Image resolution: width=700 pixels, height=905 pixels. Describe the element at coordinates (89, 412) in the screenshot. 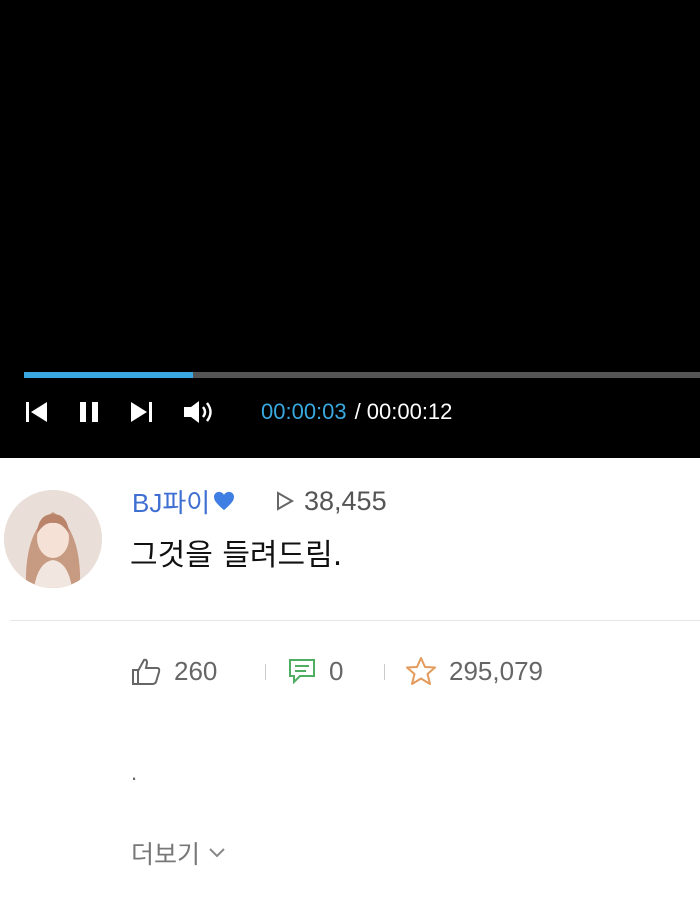

I see `pause-icon` at that location.